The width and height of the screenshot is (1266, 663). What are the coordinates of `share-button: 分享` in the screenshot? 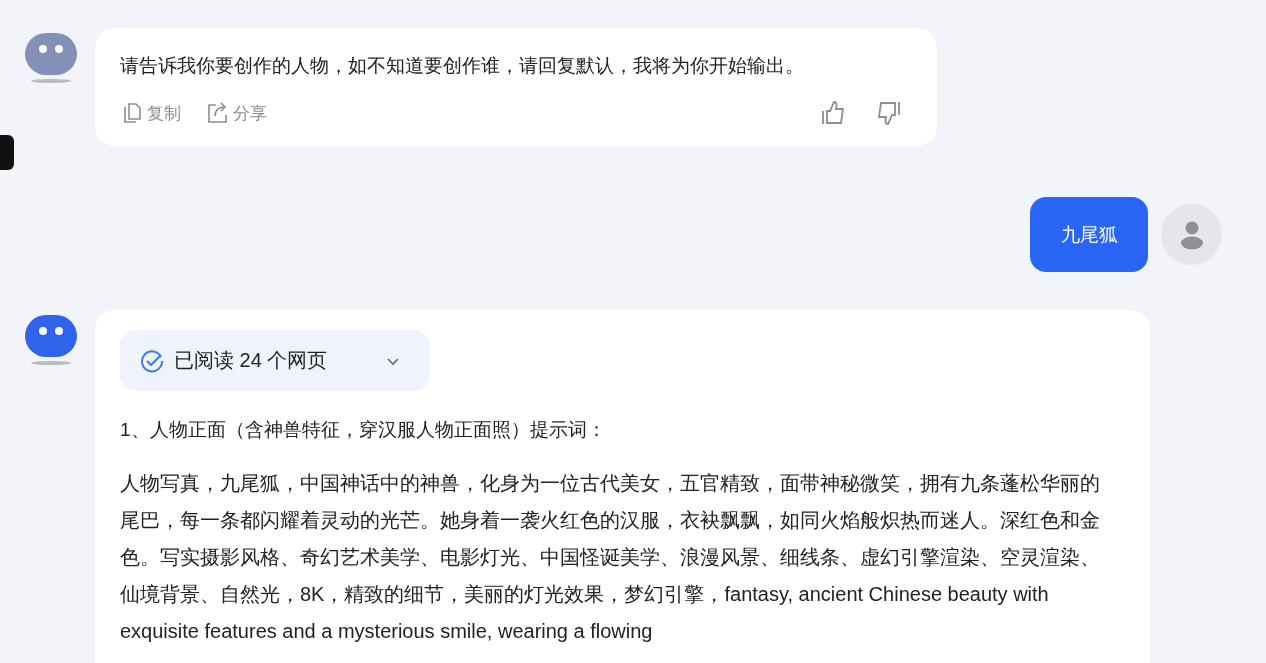 It's located at (237, 113).